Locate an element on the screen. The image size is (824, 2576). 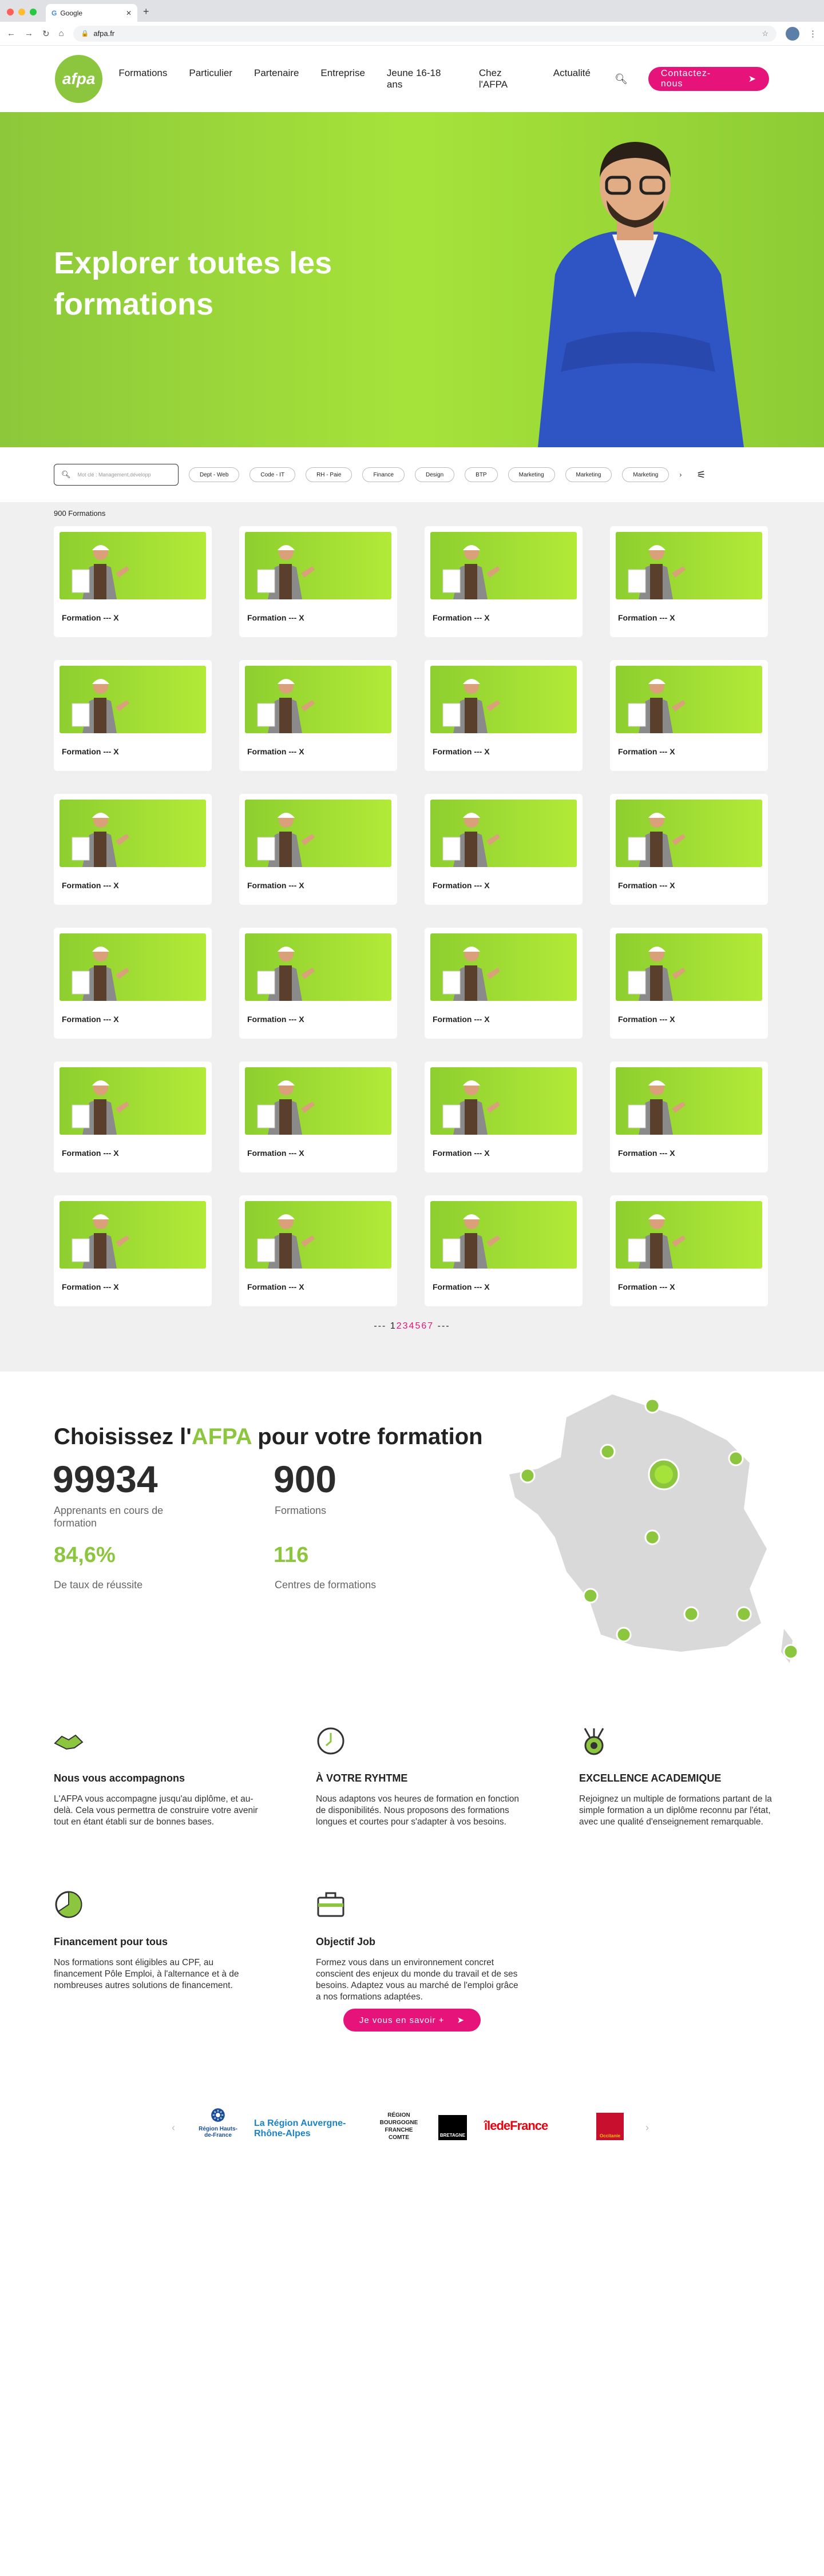
contact-button: Contactez-nous ➤ is located at coordinates (708, 79).